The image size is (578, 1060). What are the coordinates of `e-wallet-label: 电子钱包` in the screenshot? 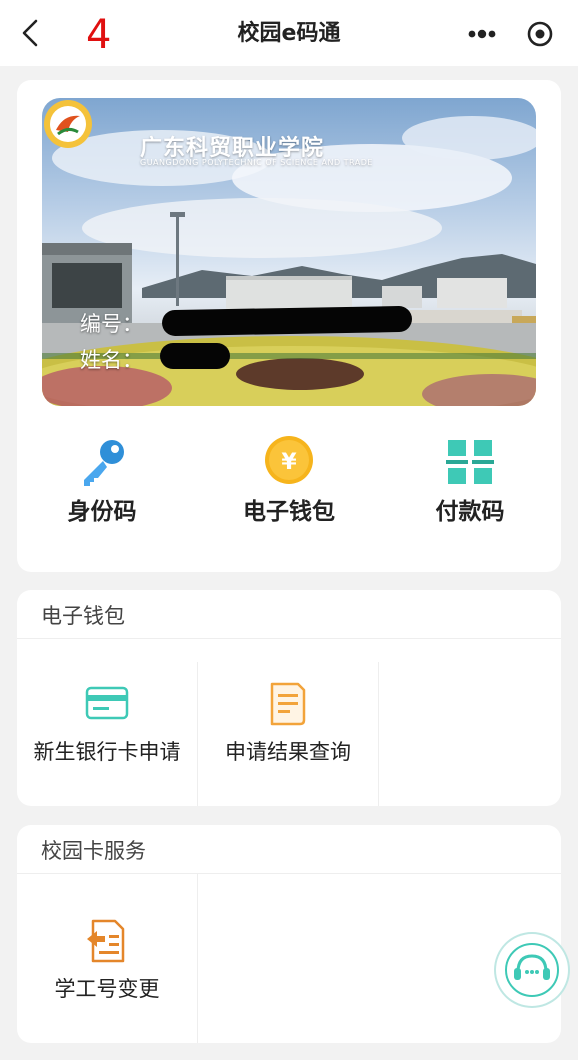 It's located at (289, 512).